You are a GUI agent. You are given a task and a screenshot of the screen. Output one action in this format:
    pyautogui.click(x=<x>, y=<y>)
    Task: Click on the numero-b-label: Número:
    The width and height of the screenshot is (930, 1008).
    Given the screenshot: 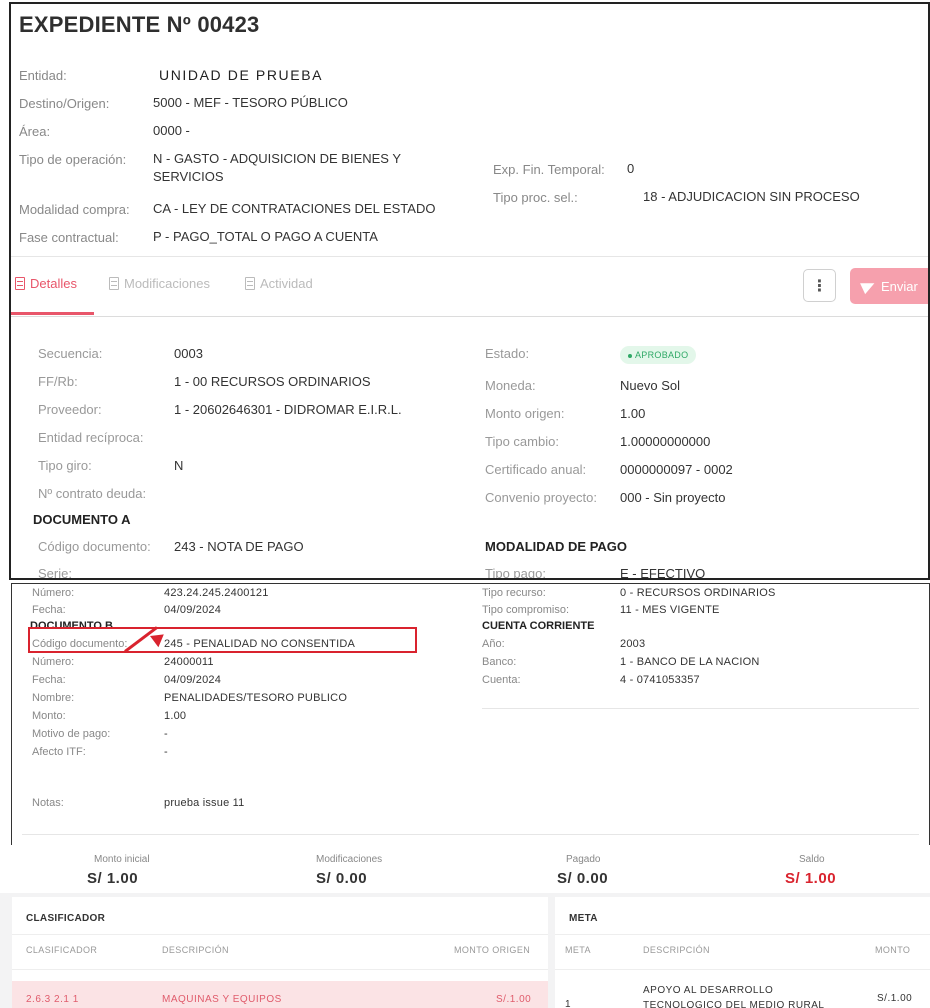 What is the action you would take?
    pyautogui.click(x=53, y=662)
    